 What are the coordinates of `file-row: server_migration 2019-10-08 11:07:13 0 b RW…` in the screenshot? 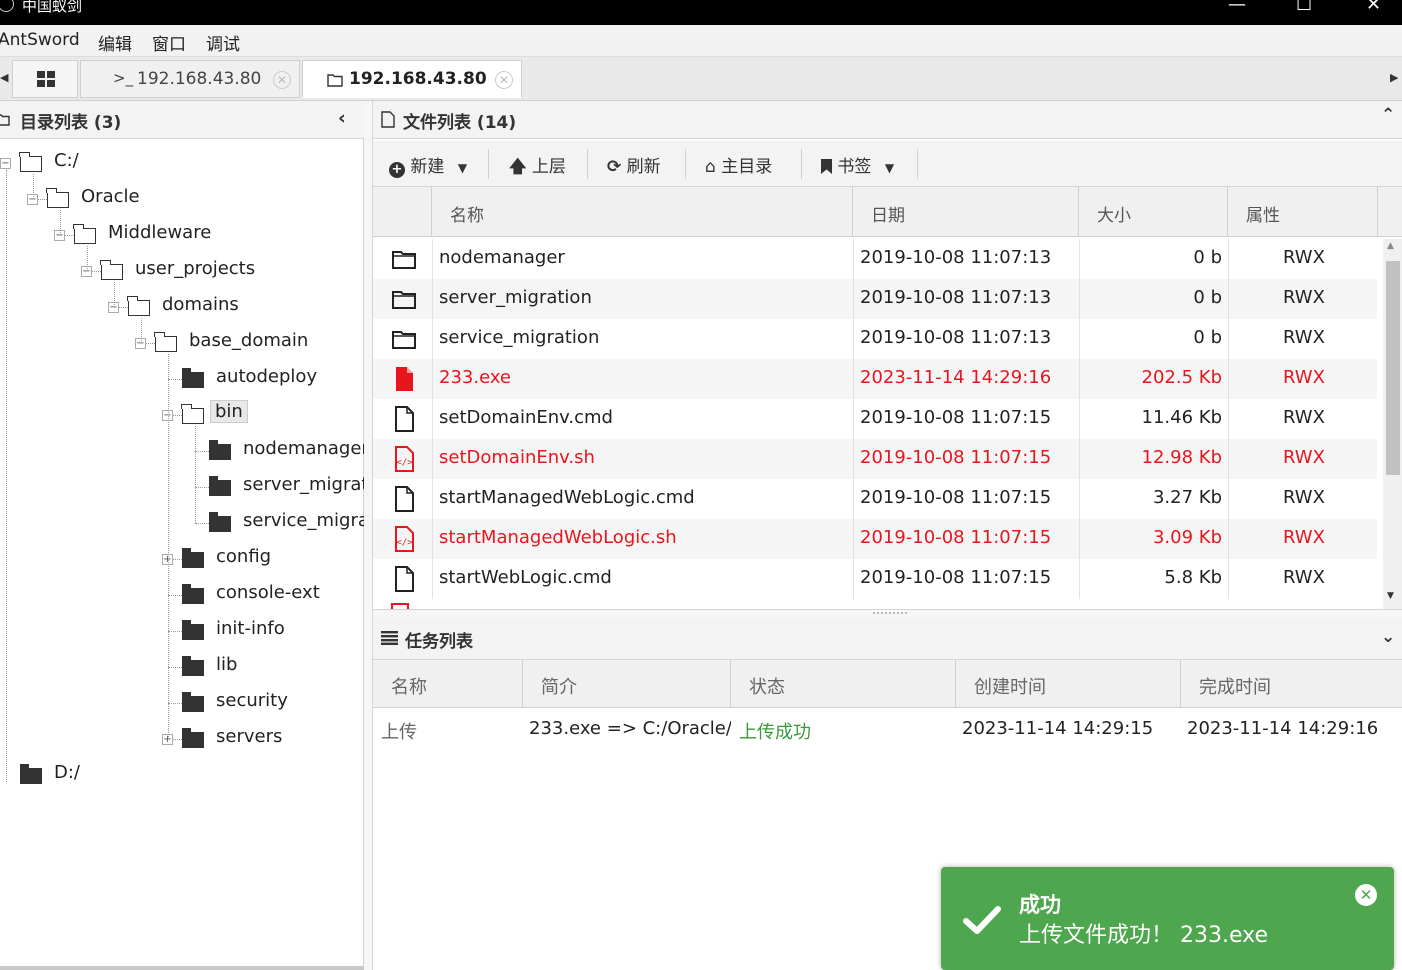 It's located at (875, 299).